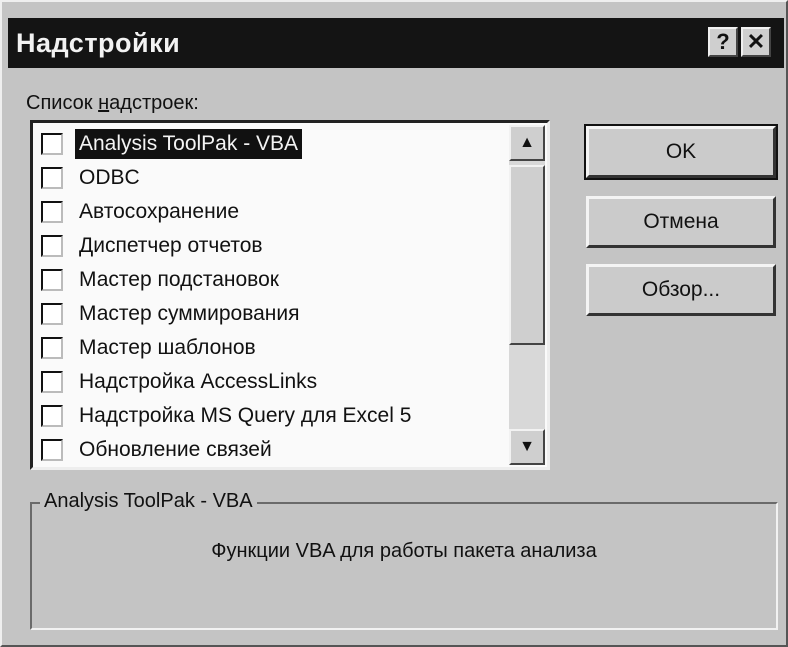 The height and width of the screenshot is (647, 788). I want to click on description-text: Функции VBA для работы пакета анализа, so click(404, 551).